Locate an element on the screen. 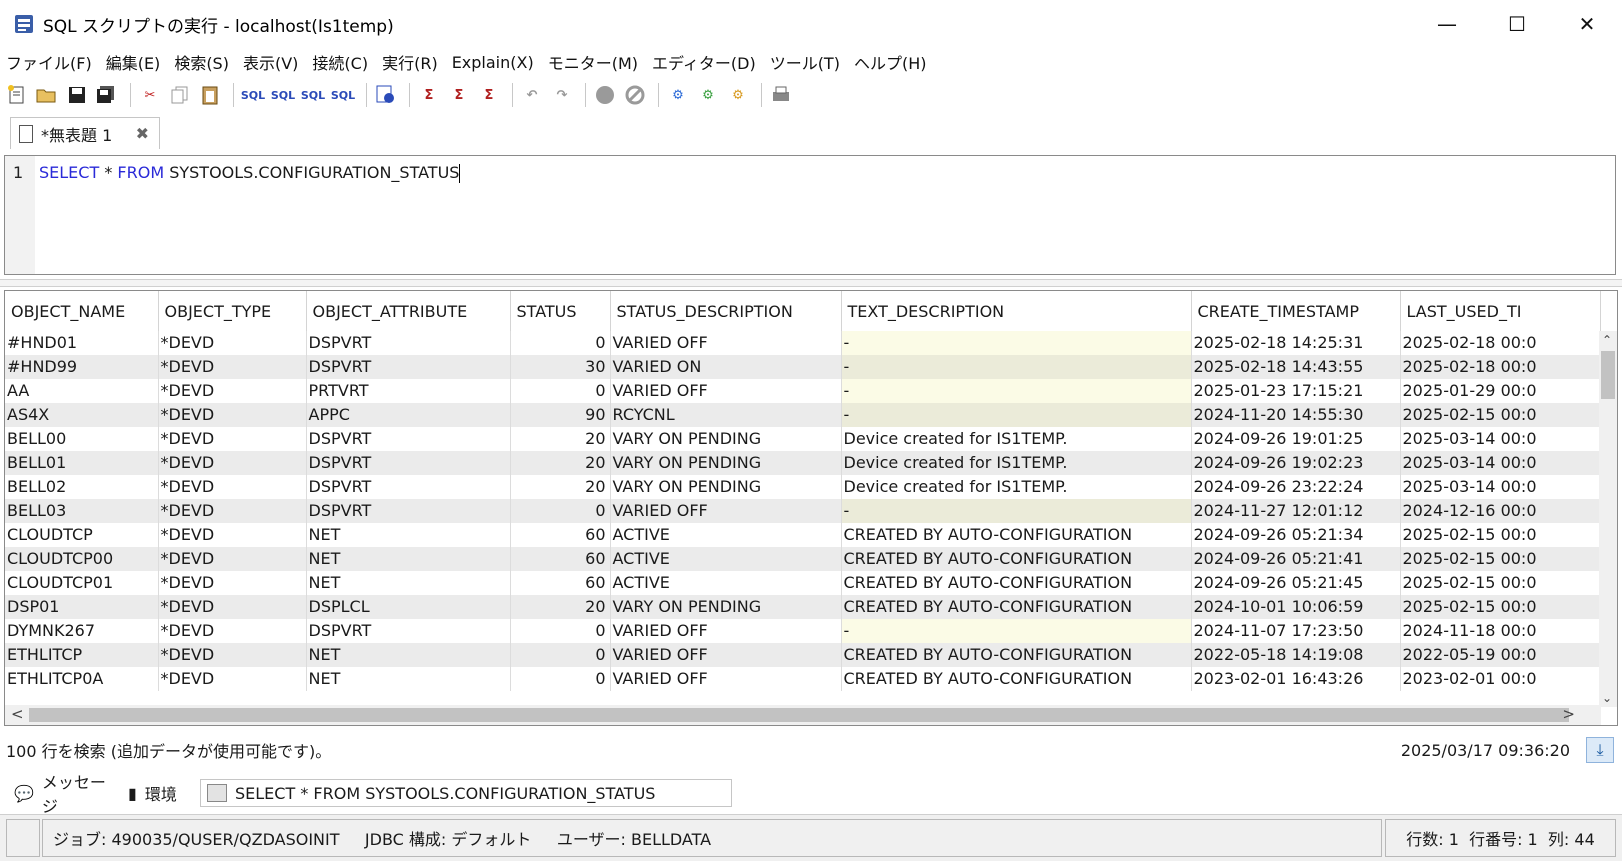 This screenshot has height=861, width=1622. table-cell: 2024-09-26 05:21:34 is located at coordinates (1296, 535).